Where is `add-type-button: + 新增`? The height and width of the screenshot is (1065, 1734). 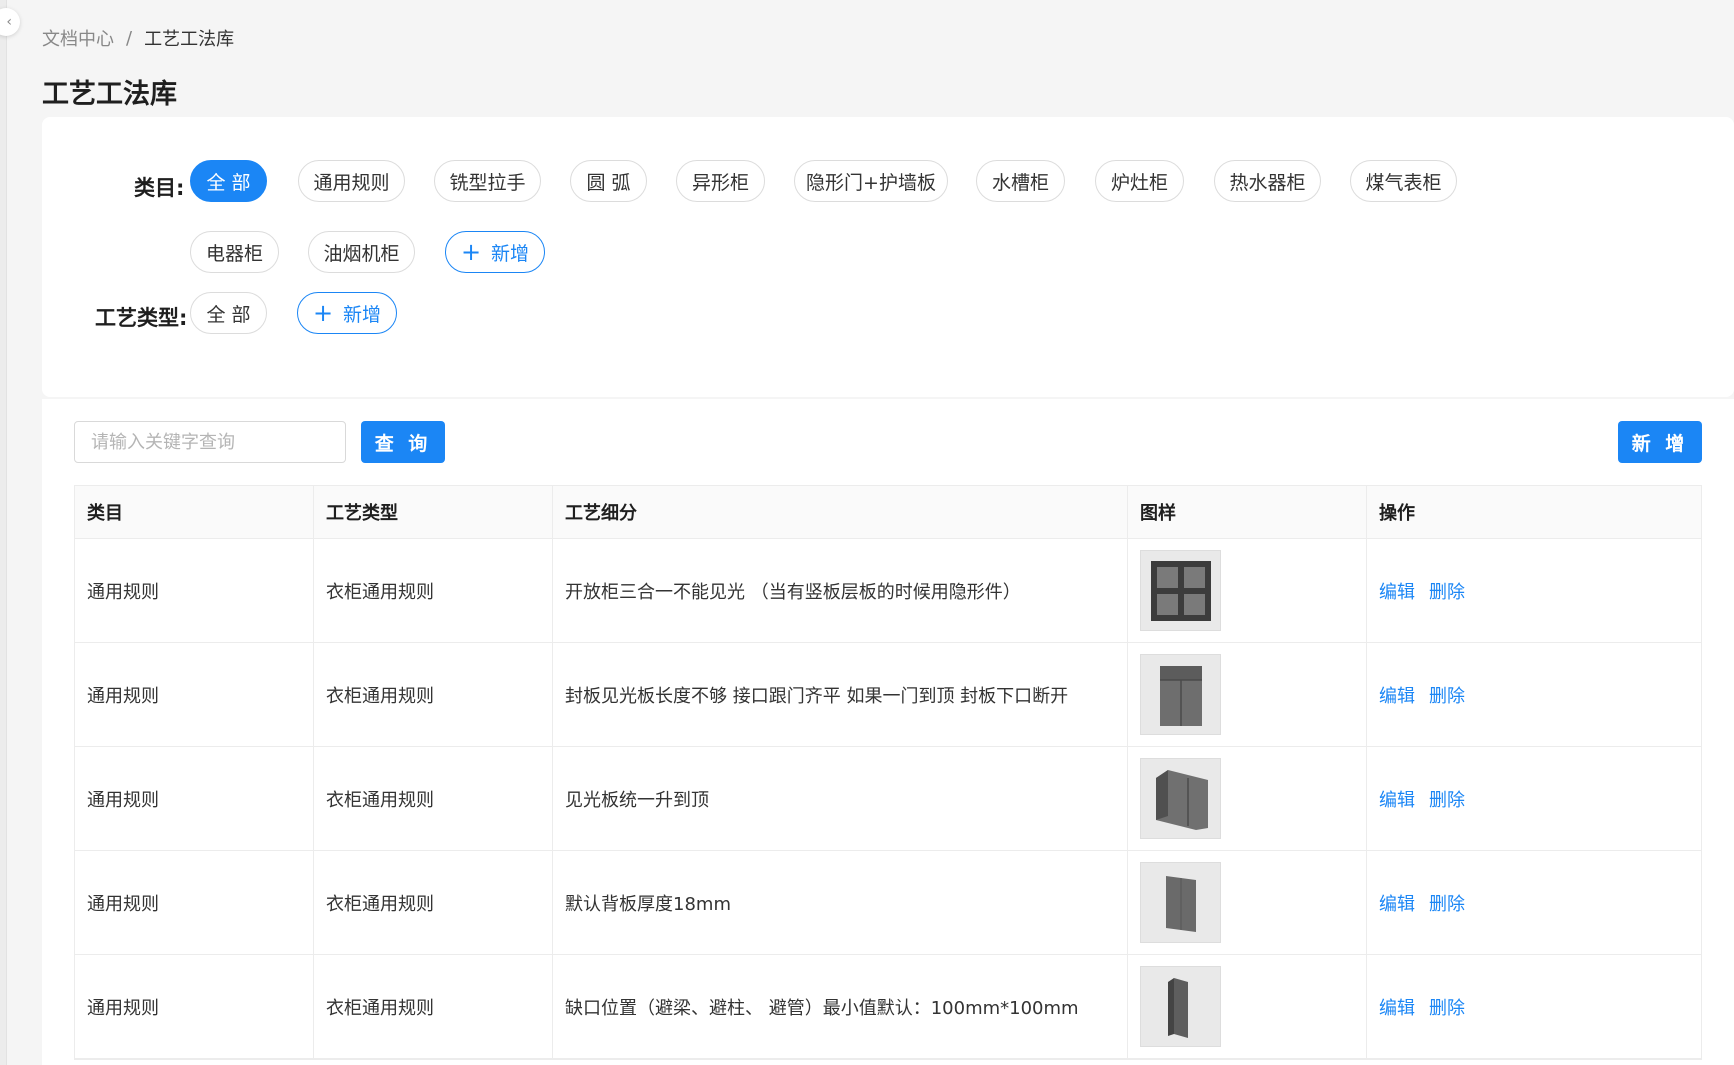
add-type-button: + 新增 is located at coordinates (347, 313).